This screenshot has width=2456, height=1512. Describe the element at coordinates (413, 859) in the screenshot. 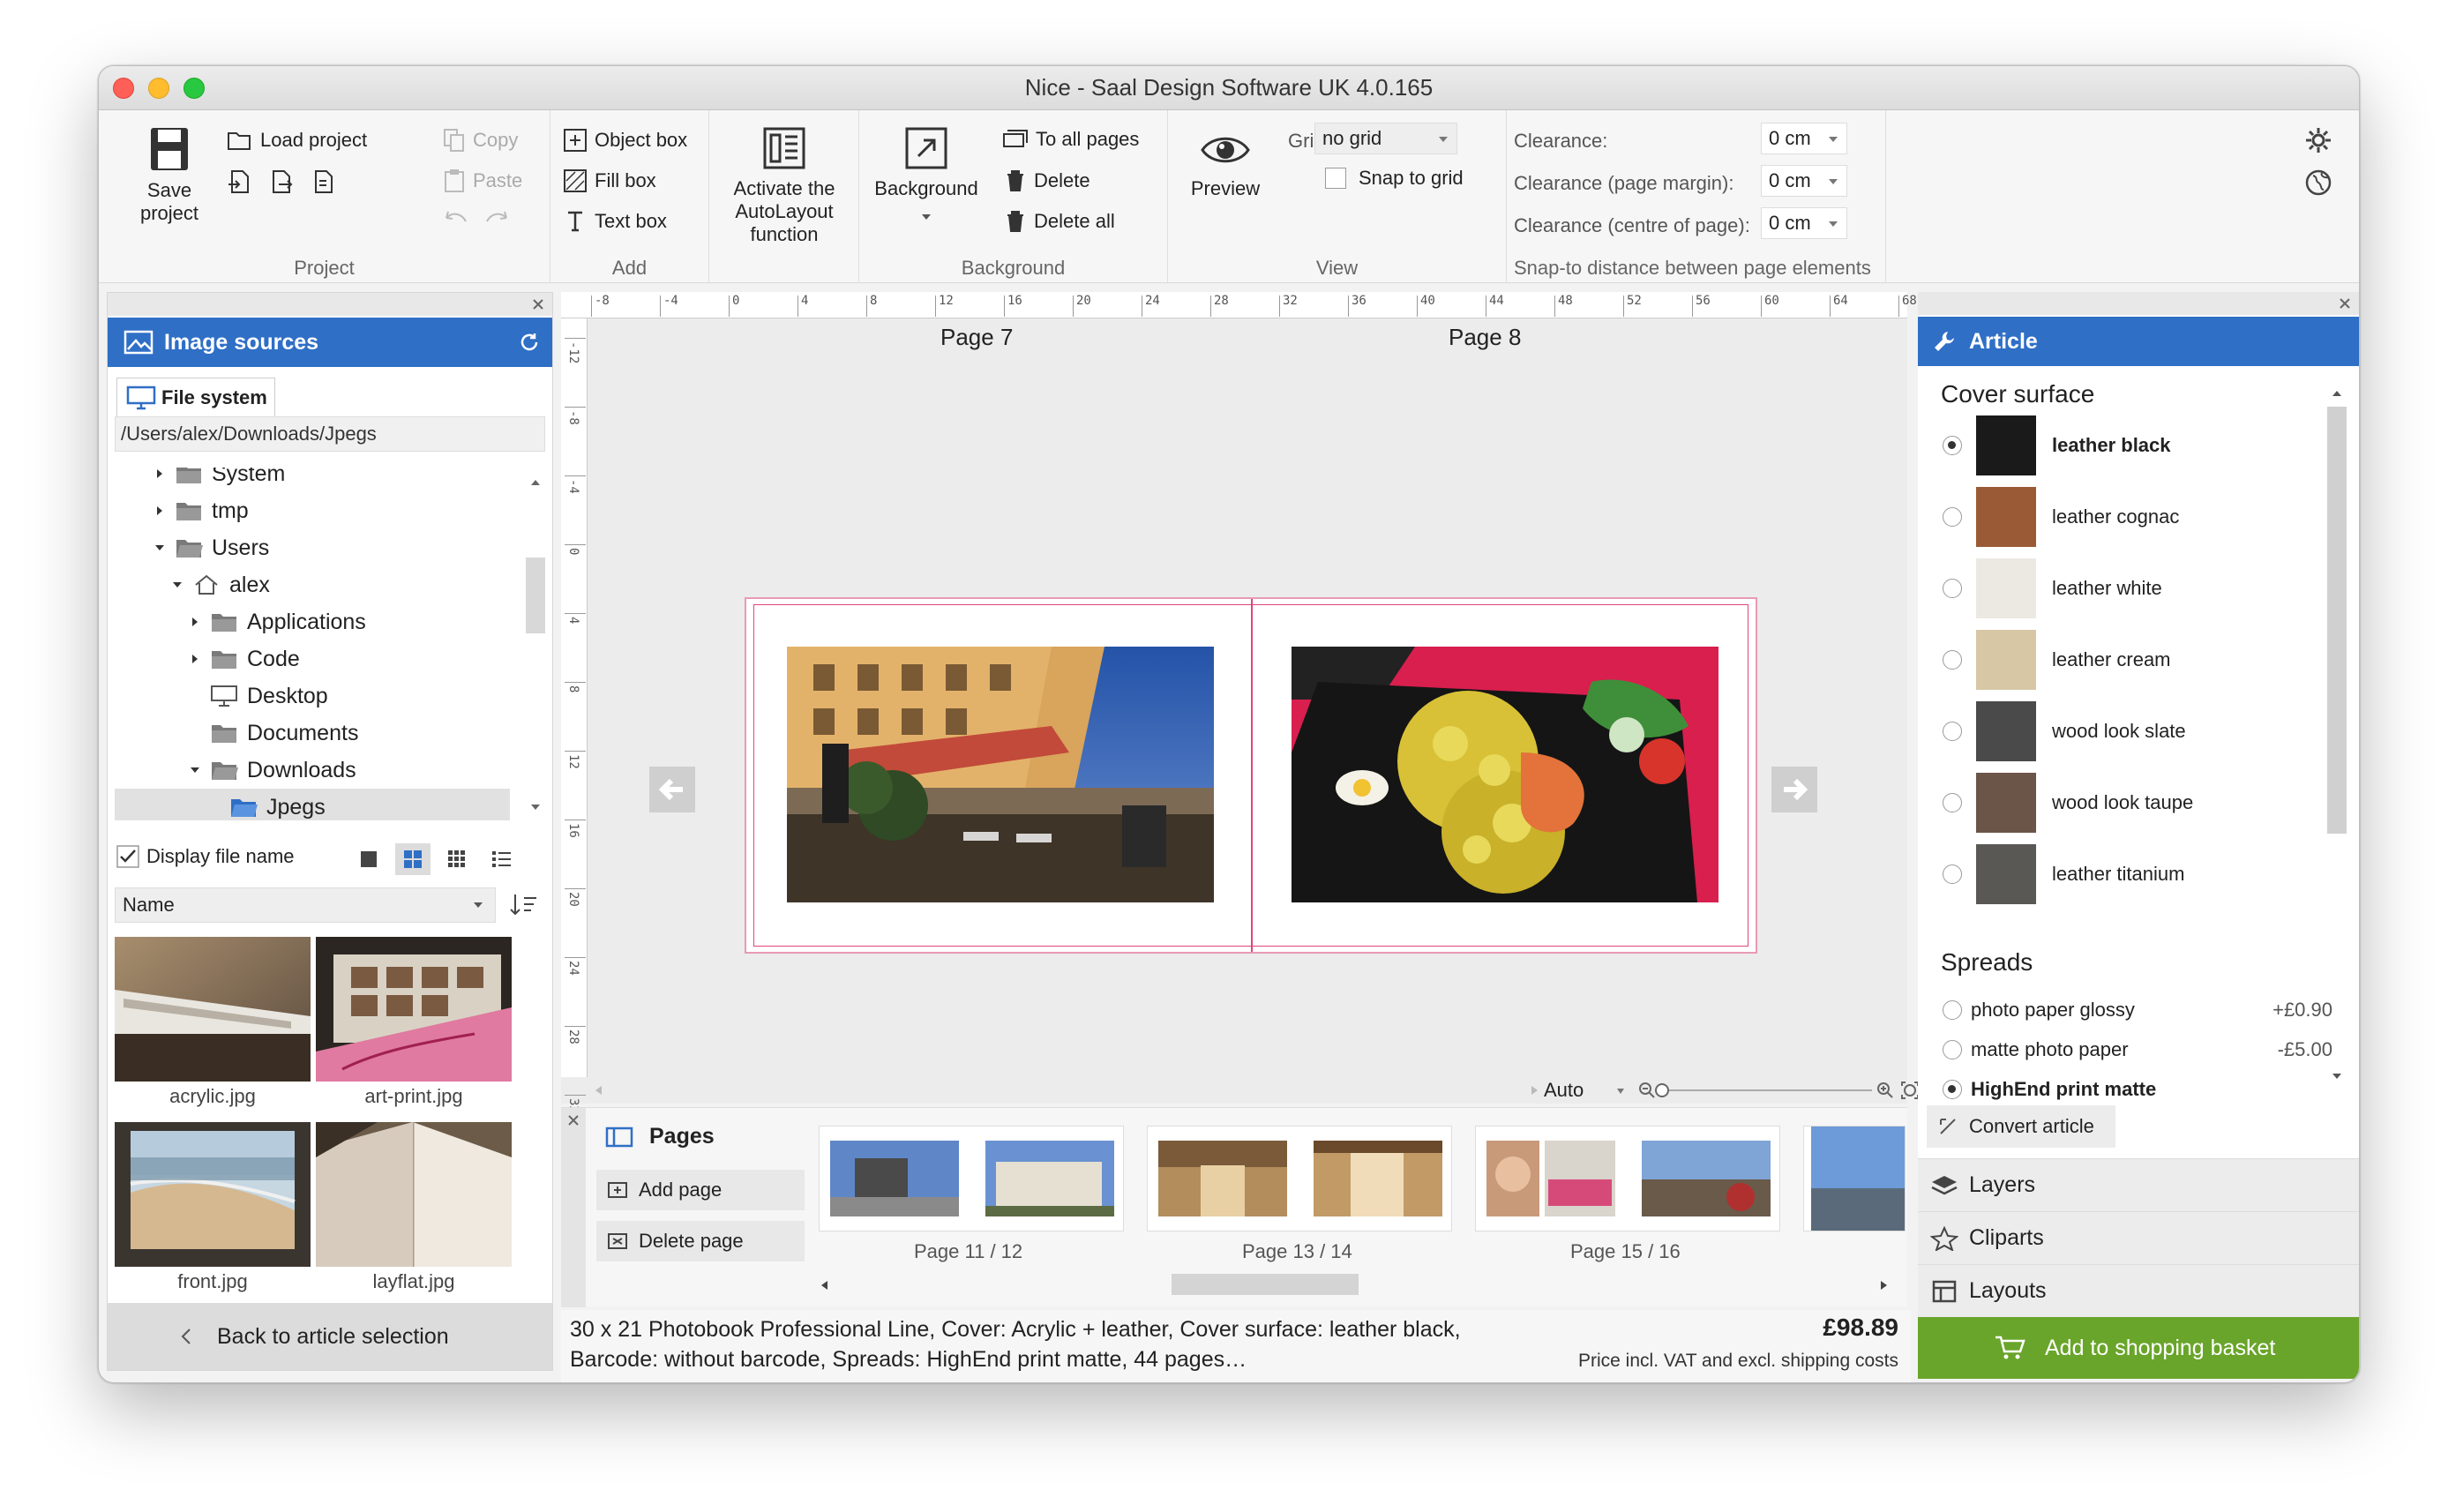

I see `medium-grid-icon` at that location.